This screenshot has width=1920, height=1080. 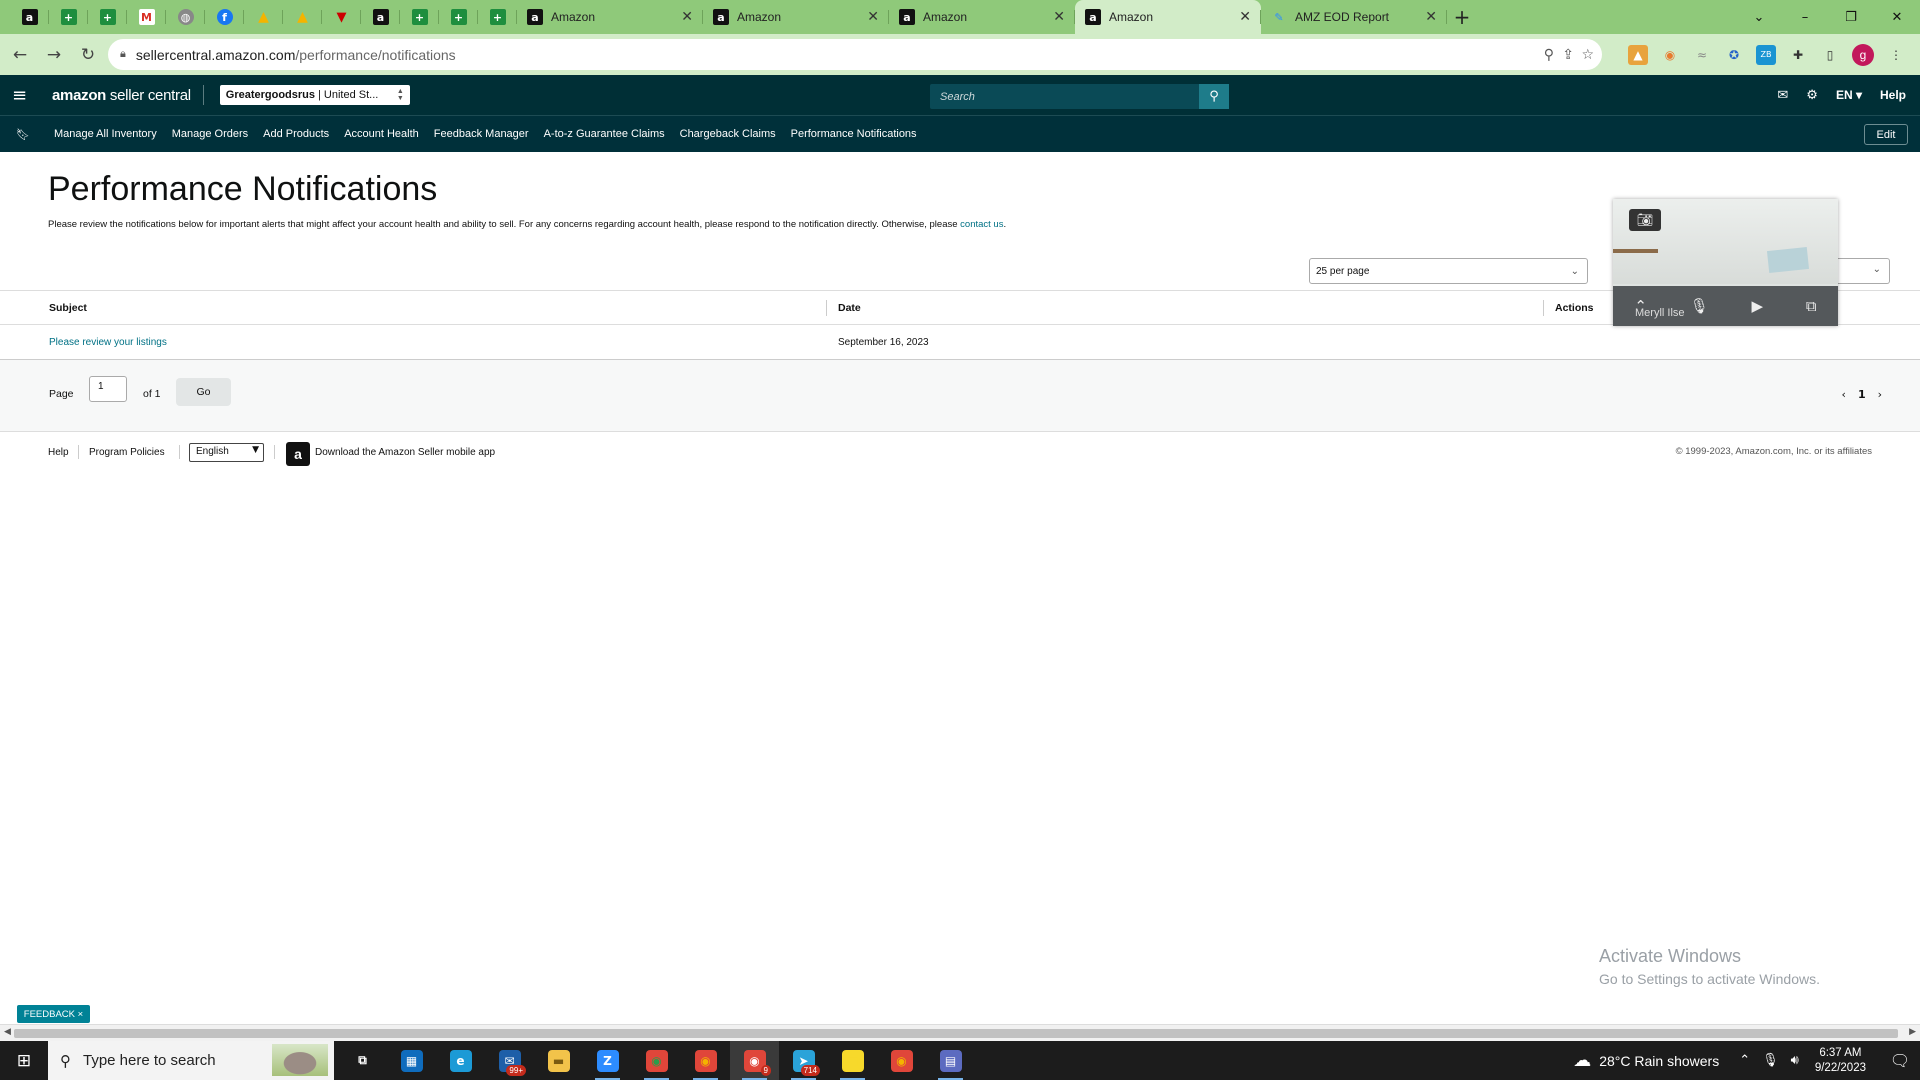 What do you see at coordinates (803, 1060) in the screenshot?
I see `telegram-app: ➤ 714` at bounding box center [803, 1060].